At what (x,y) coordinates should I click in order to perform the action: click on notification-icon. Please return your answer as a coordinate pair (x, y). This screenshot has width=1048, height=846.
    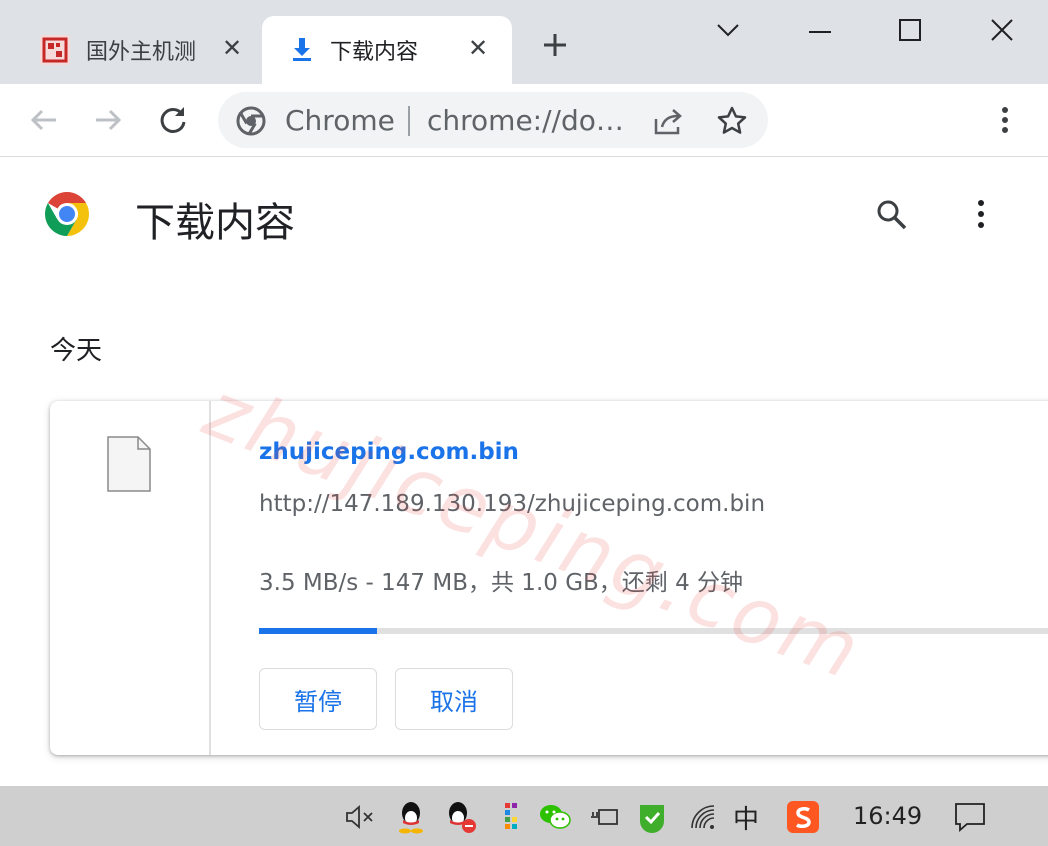
    Looking at the image, I should click on (970, 817).